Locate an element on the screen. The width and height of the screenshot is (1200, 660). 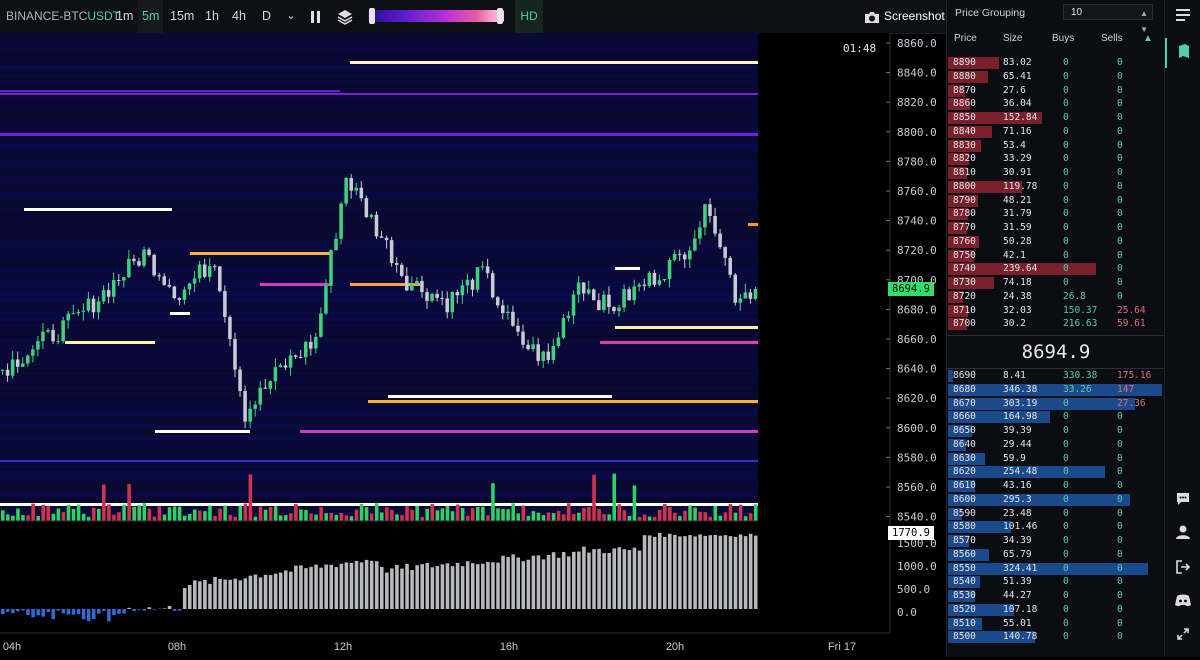
bids-row: 851055.0100 is located at coordinates (1056, 624).